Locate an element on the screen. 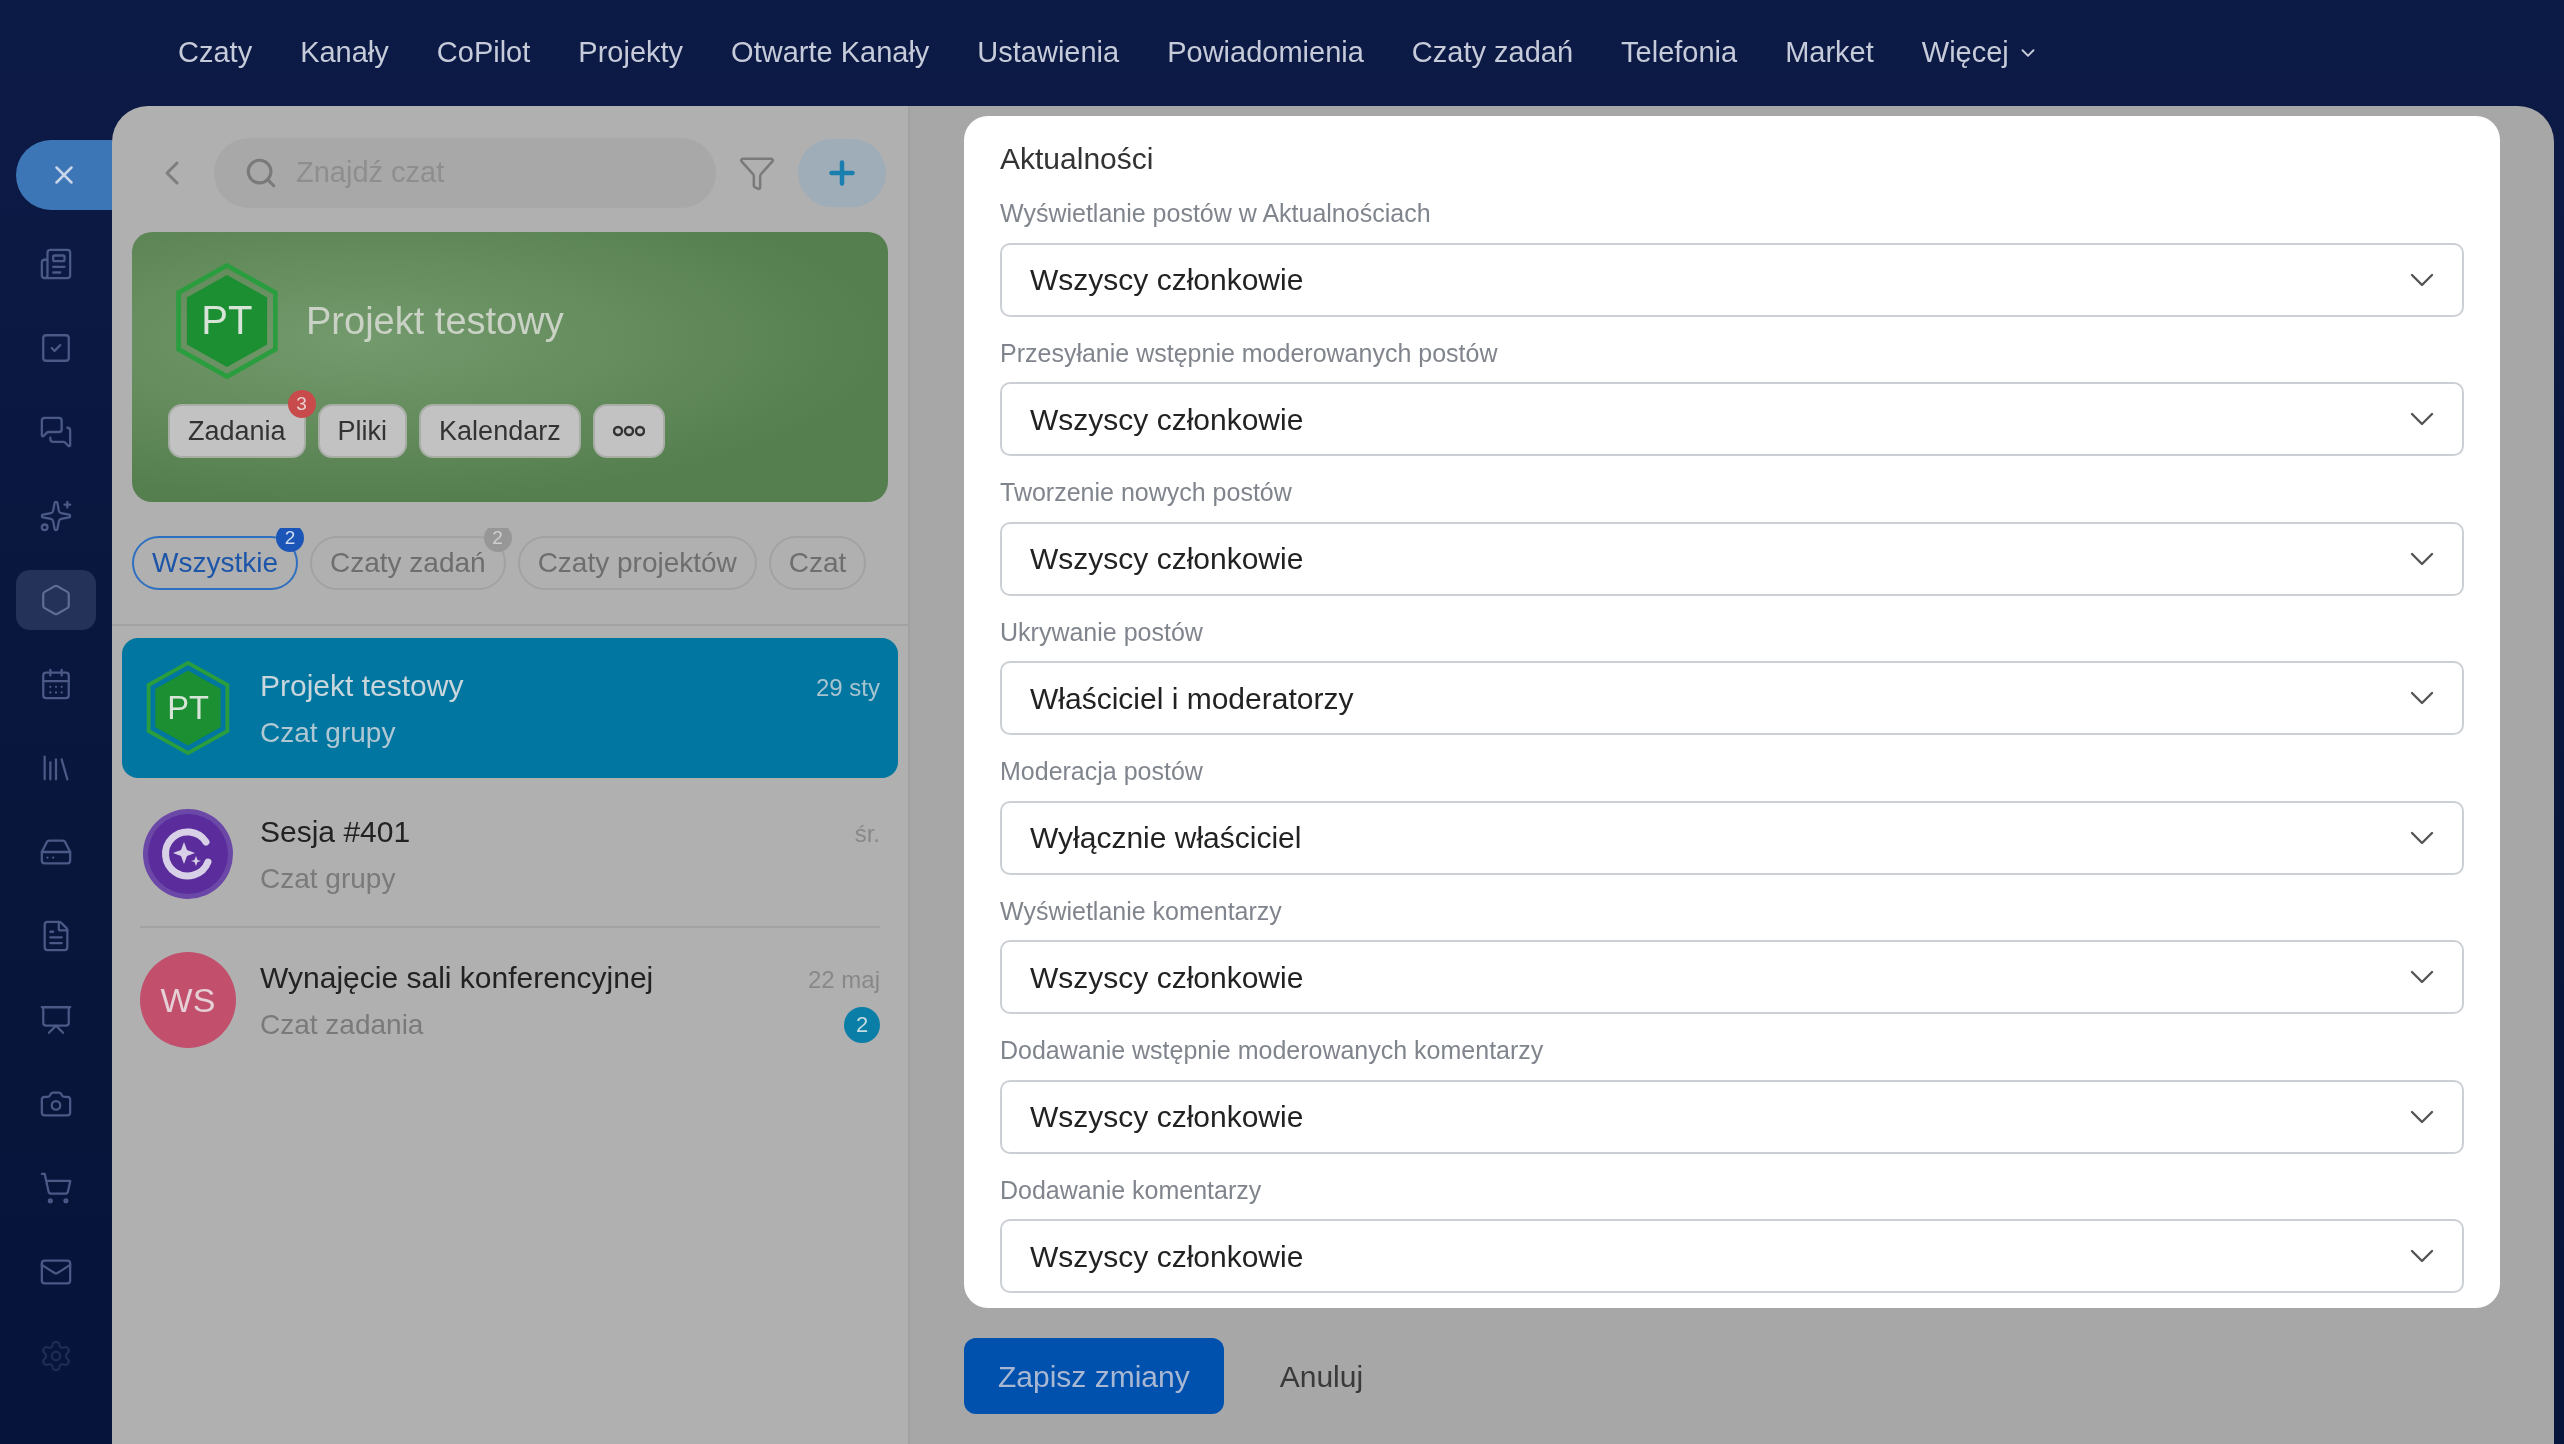  field-label: Wyświetlanie komentarzy is located at coordinates (1141, 911).